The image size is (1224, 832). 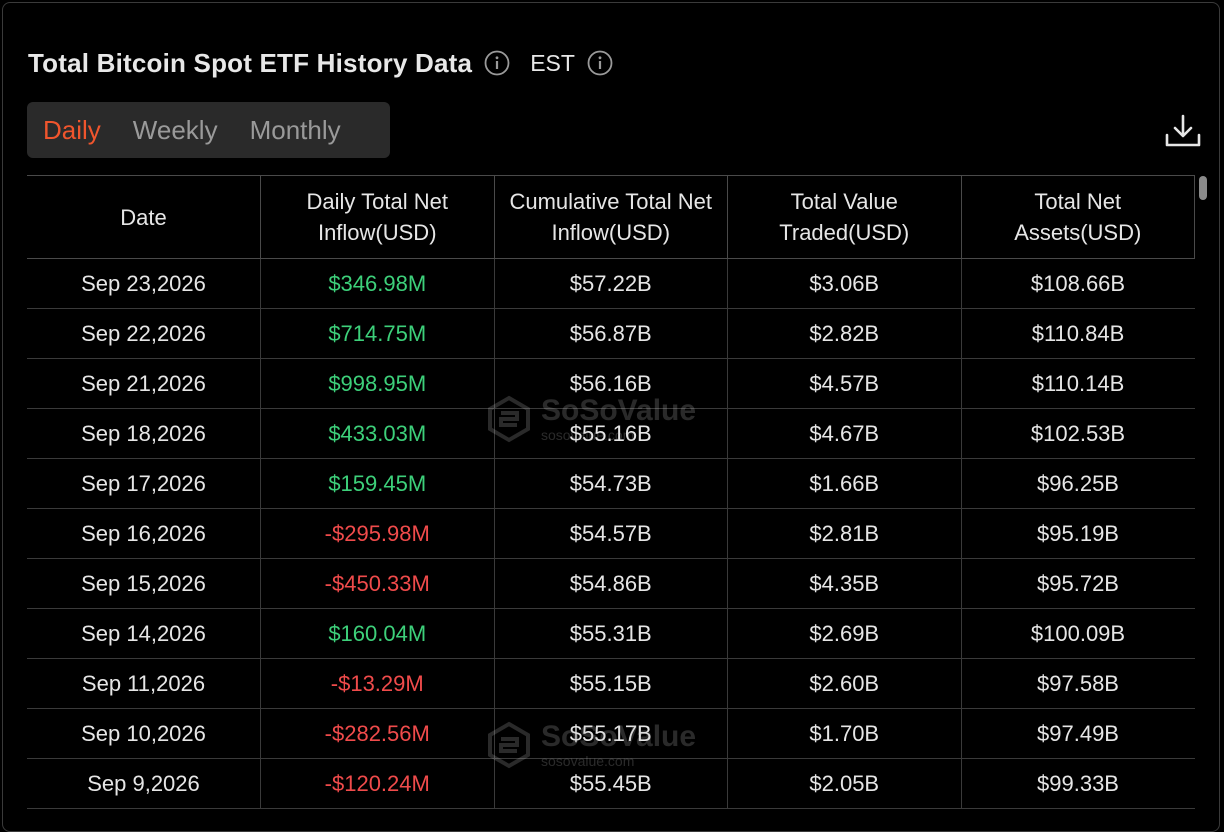 I want to click on cell-value-traded: $4.57B, so click(x=844, y=383).